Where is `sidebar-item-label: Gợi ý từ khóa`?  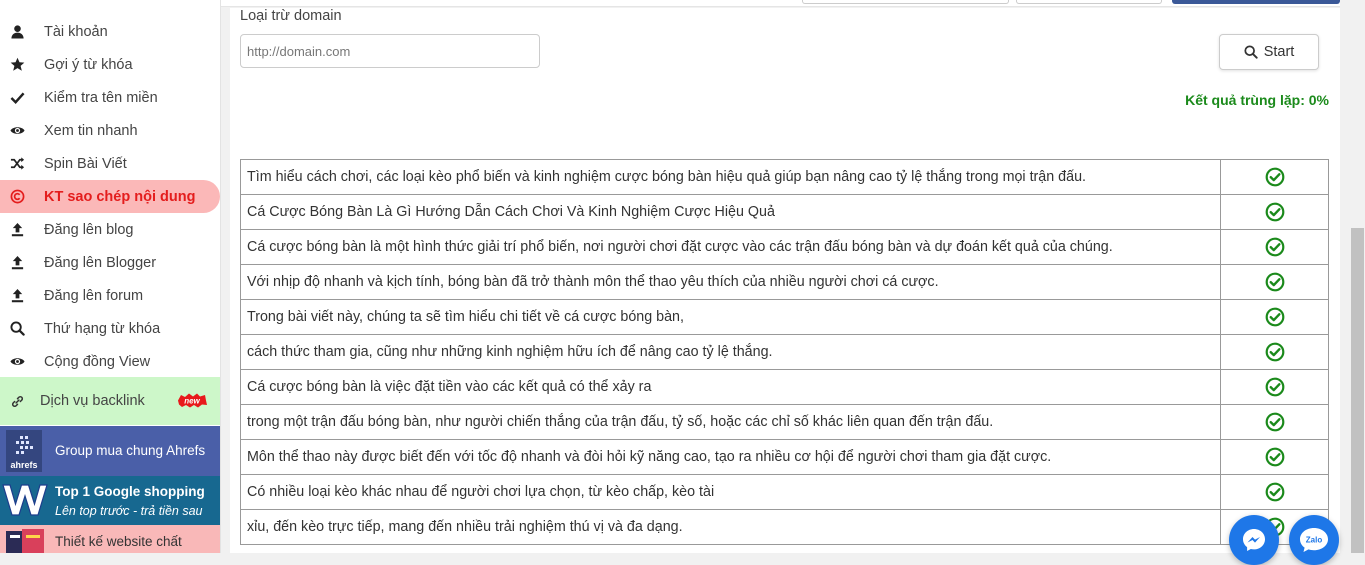
sidebar-item-label: Gợi ý từ khóa is located at coordinates (88, 64).